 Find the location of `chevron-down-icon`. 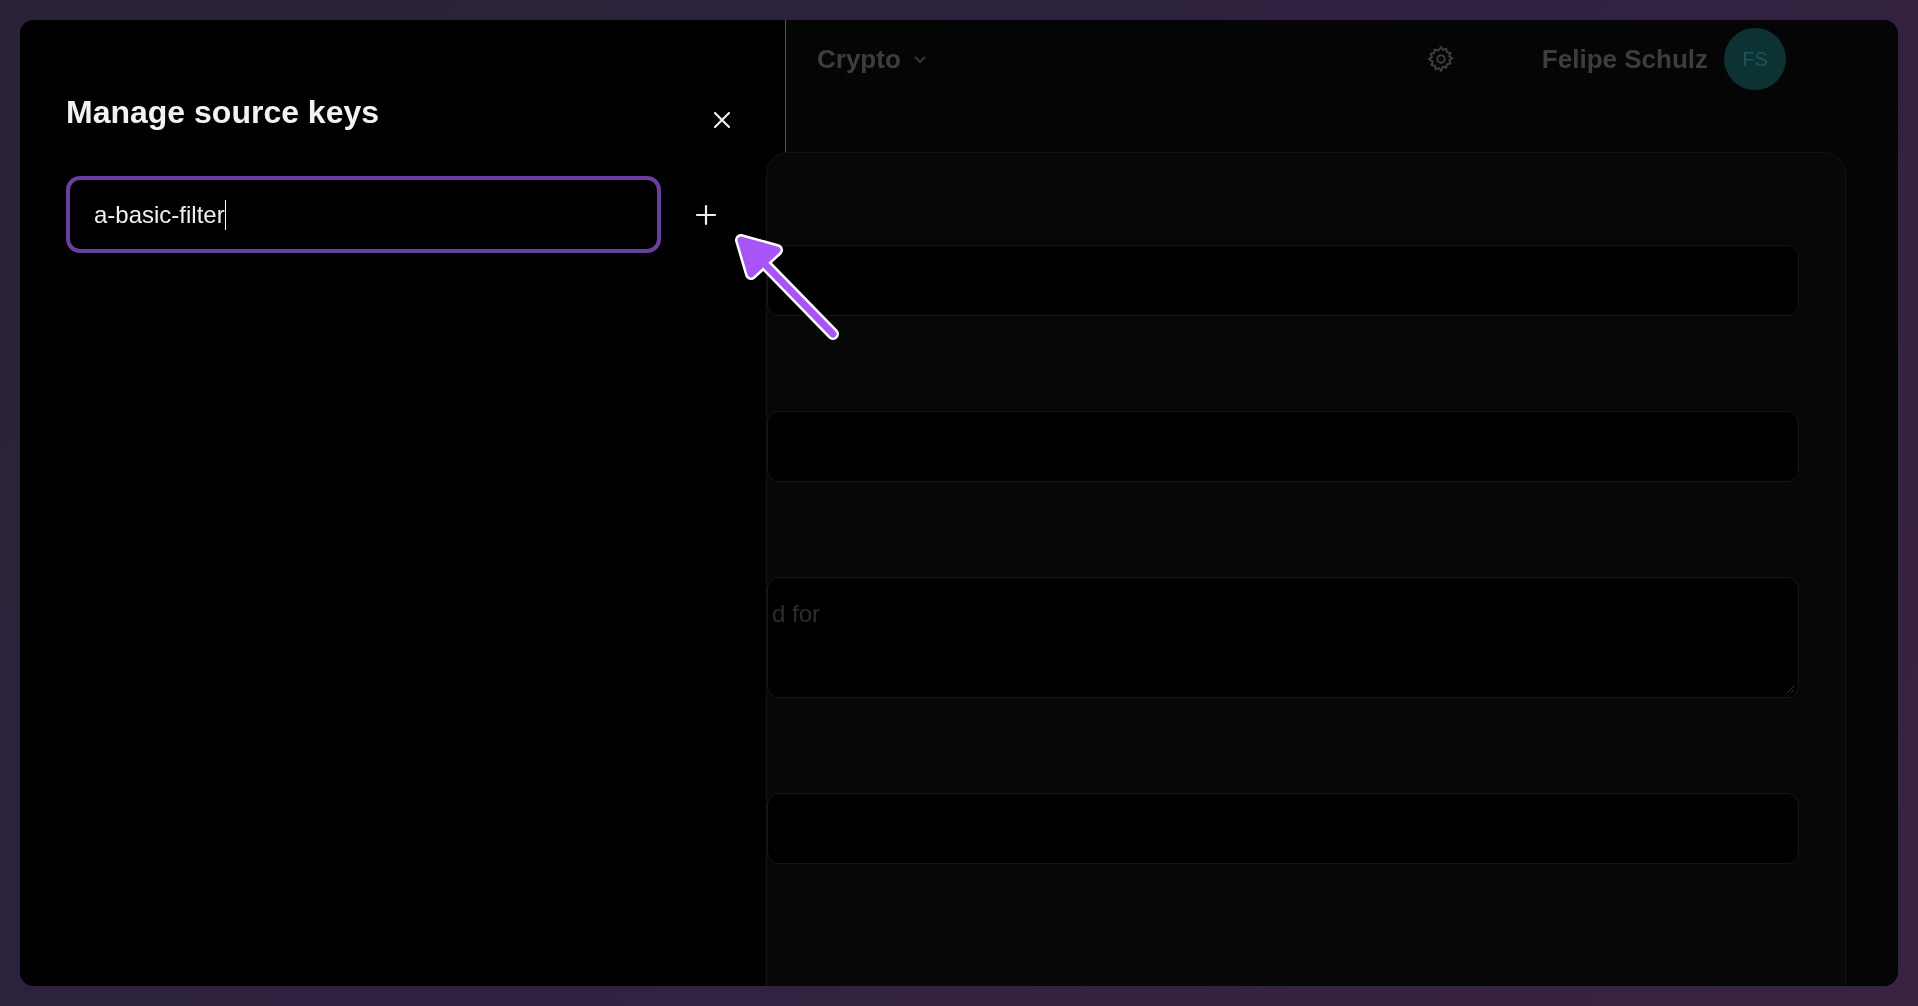

chevron-down-icon is located at coordinates (919, 59).